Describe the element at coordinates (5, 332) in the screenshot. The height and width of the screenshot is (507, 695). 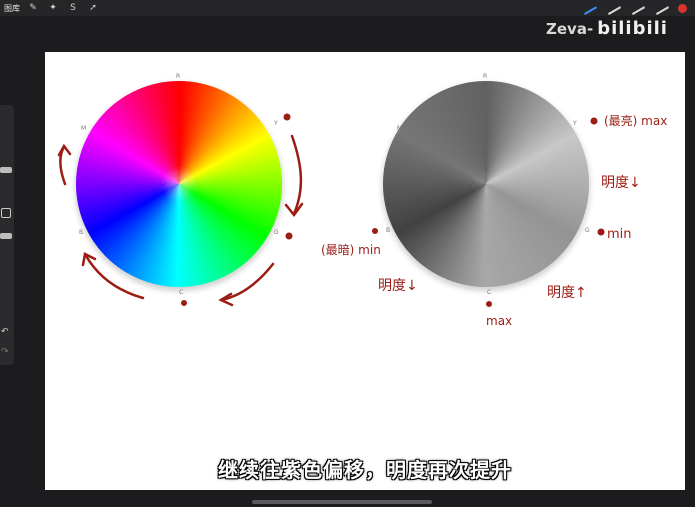
I see `undo-icon: ↶` at that location.